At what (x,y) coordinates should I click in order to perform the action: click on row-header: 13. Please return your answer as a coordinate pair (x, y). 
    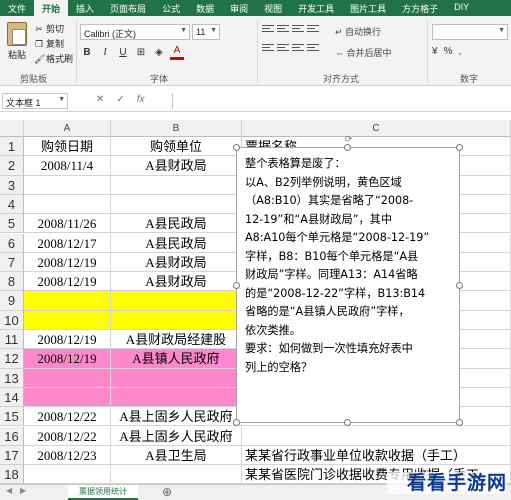
    Looking at the image, I should click on (12, 378).